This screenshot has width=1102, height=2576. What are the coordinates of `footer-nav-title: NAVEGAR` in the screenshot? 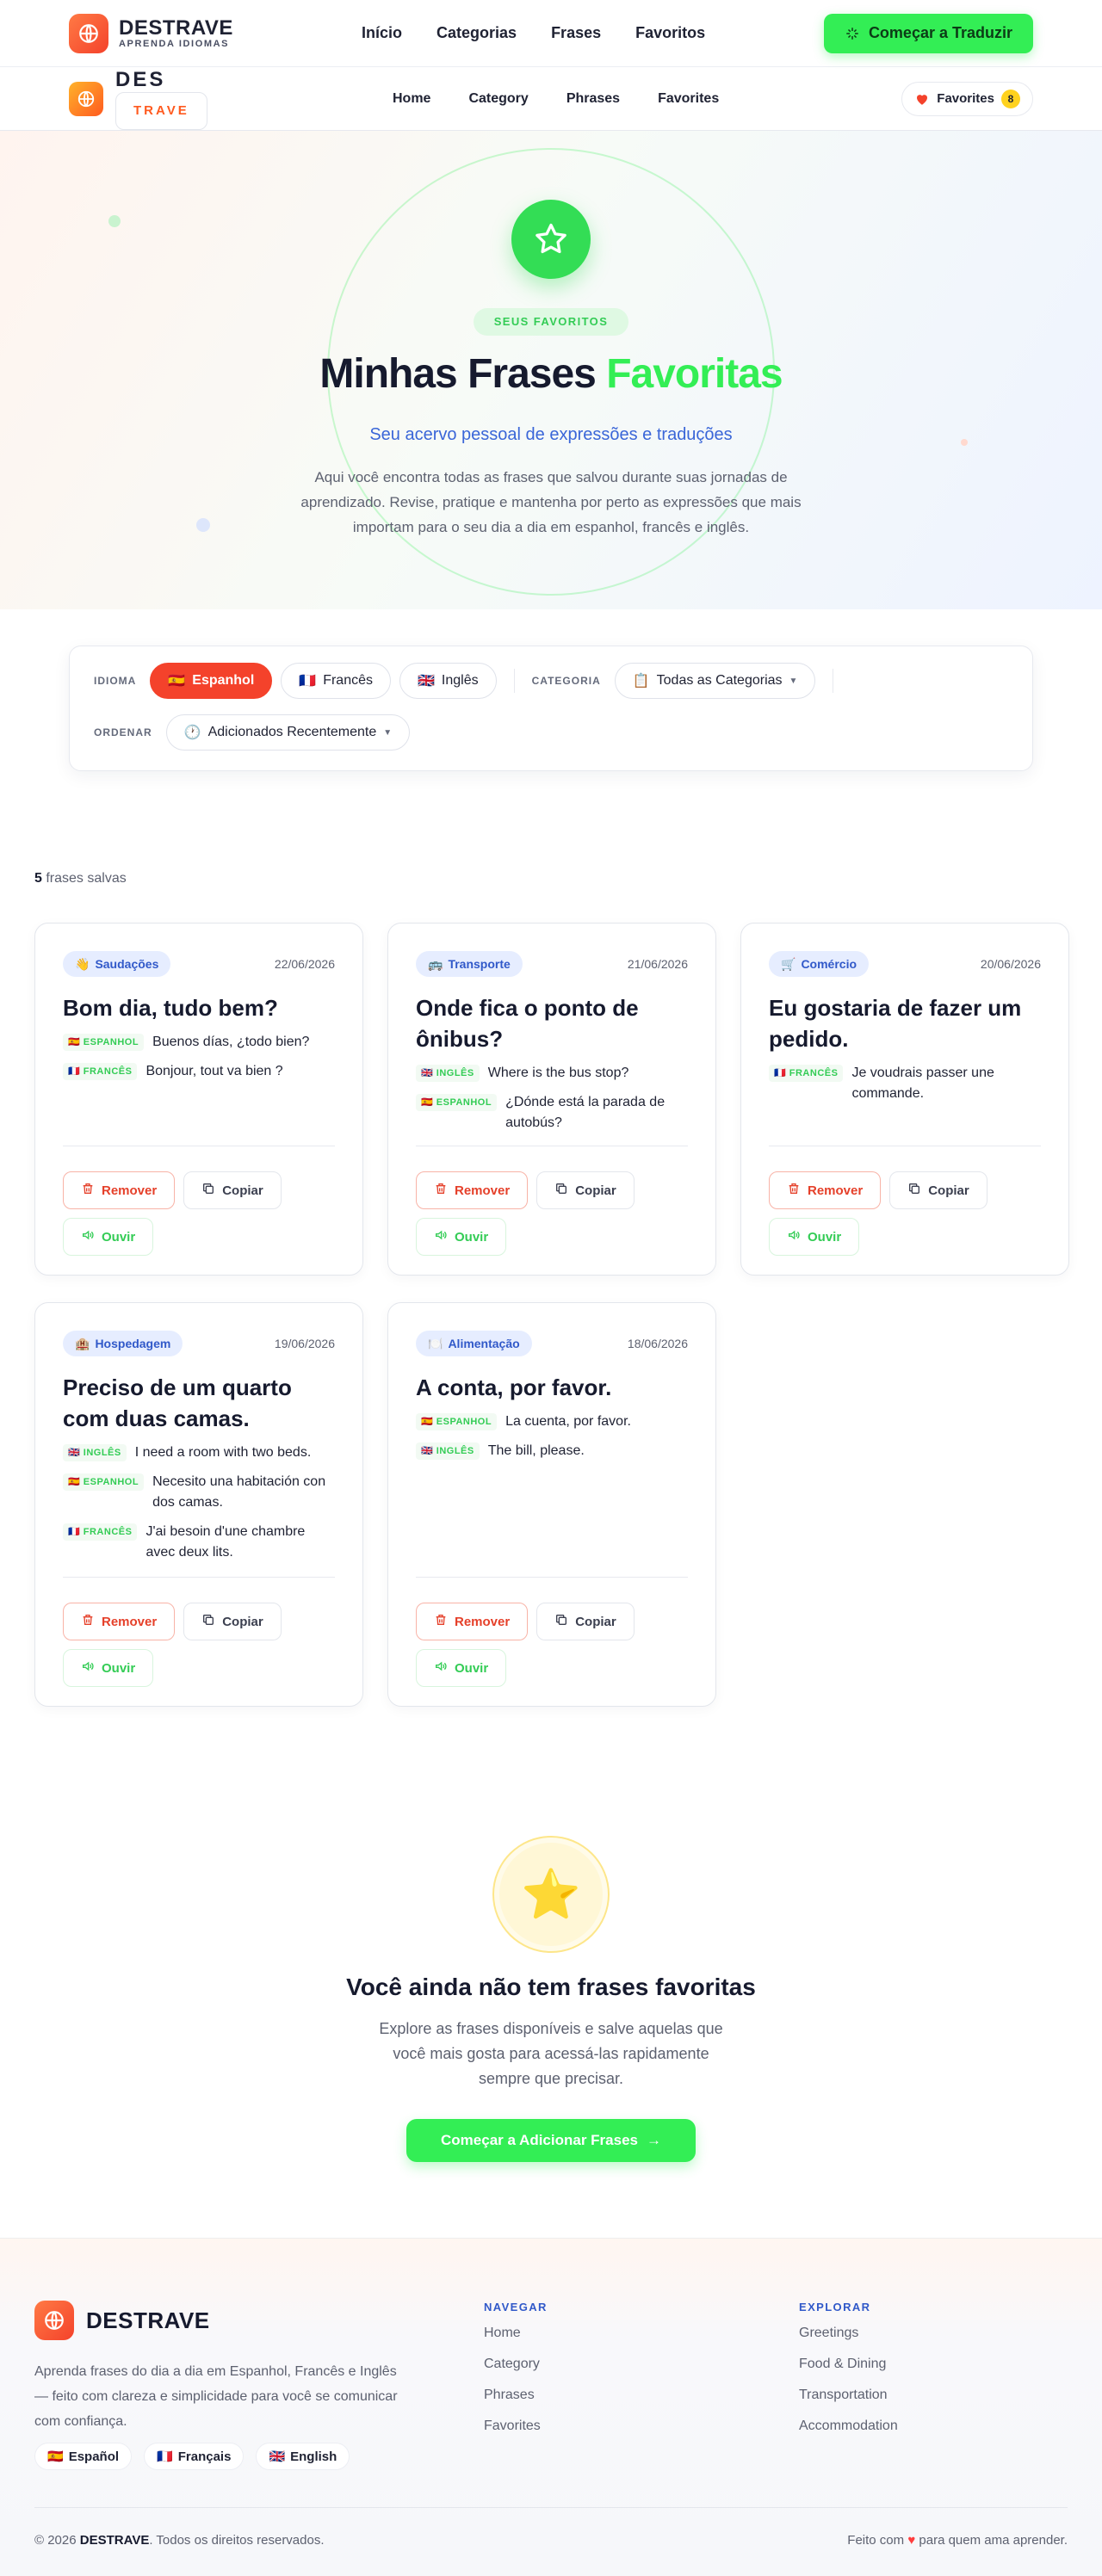 It's located at (516, 2307).